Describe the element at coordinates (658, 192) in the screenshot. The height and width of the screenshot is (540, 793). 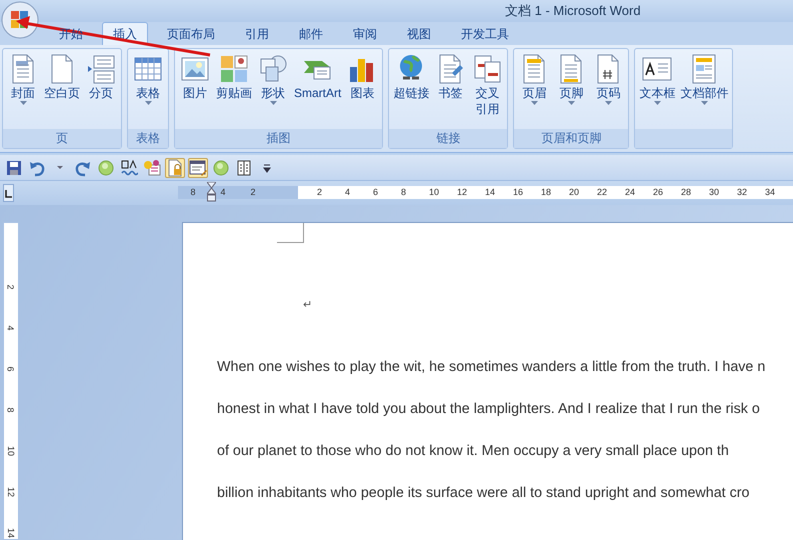
I see `ruler-number: 26` at that location.